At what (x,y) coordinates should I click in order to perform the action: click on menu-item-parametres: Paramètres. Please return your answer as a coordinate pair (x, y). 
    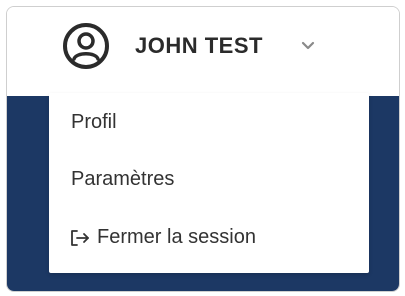
    Looking at the image, I should click on (122, 179).